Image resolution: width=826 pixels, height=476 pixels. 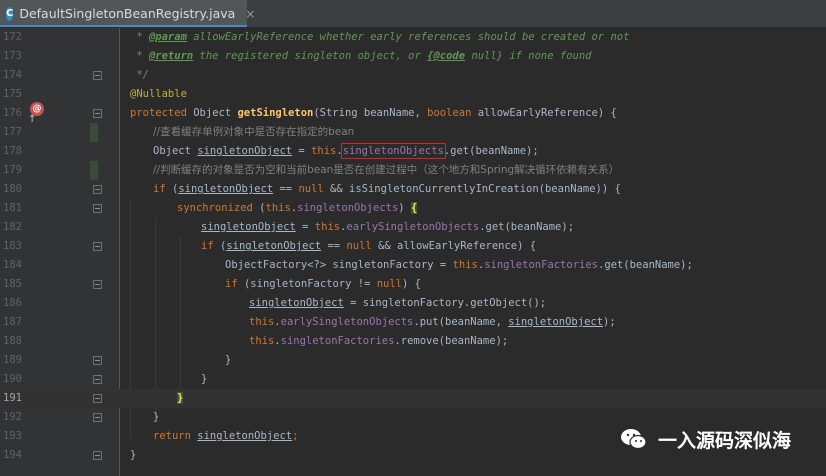 What do you see at coordinates (413, 379) in the screenshot?
I see `code-line: 190 }` at bounding box center [413, 379].